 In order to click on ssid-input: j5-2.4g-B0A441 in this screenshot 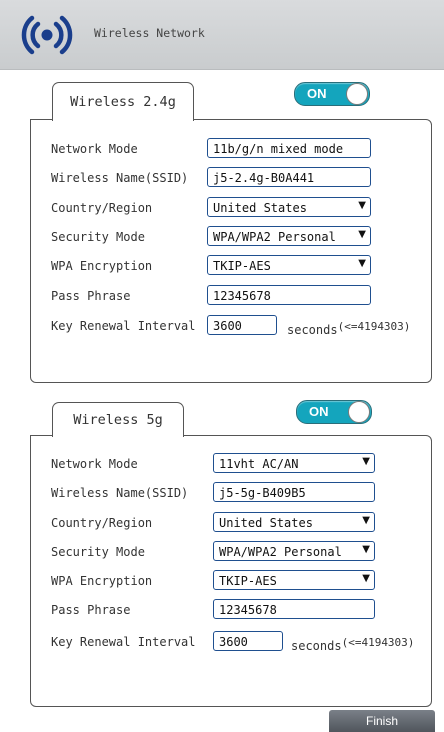, I will do `click(289, 177)`.